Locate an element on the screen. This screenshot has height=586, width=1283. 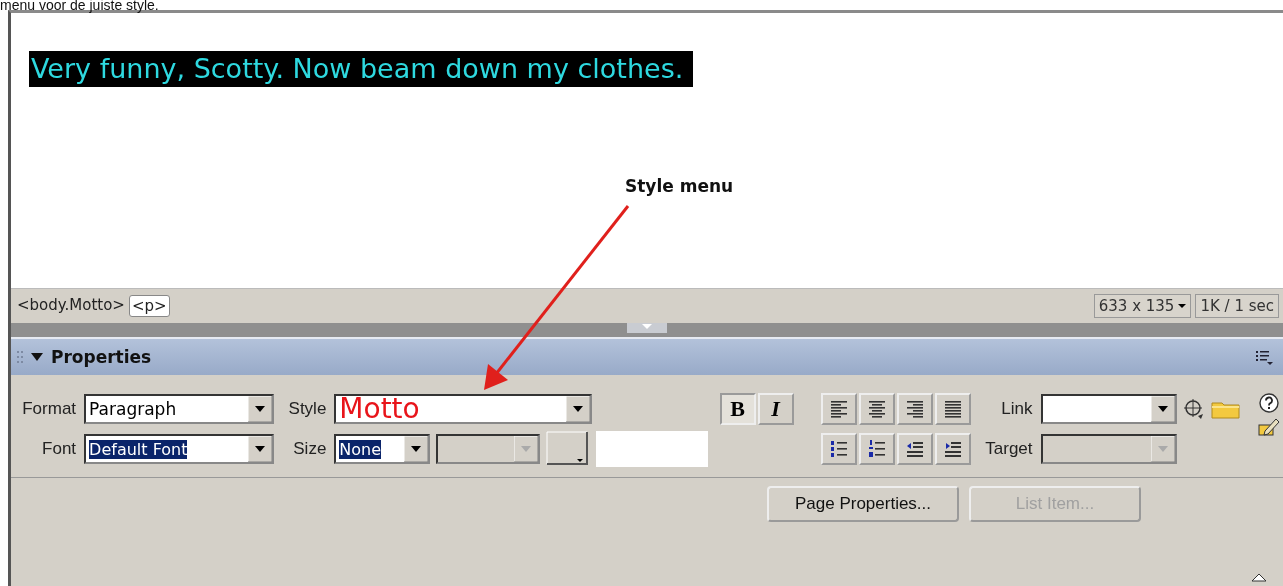
size-dropdown: None is located at coordinates (382, 449).